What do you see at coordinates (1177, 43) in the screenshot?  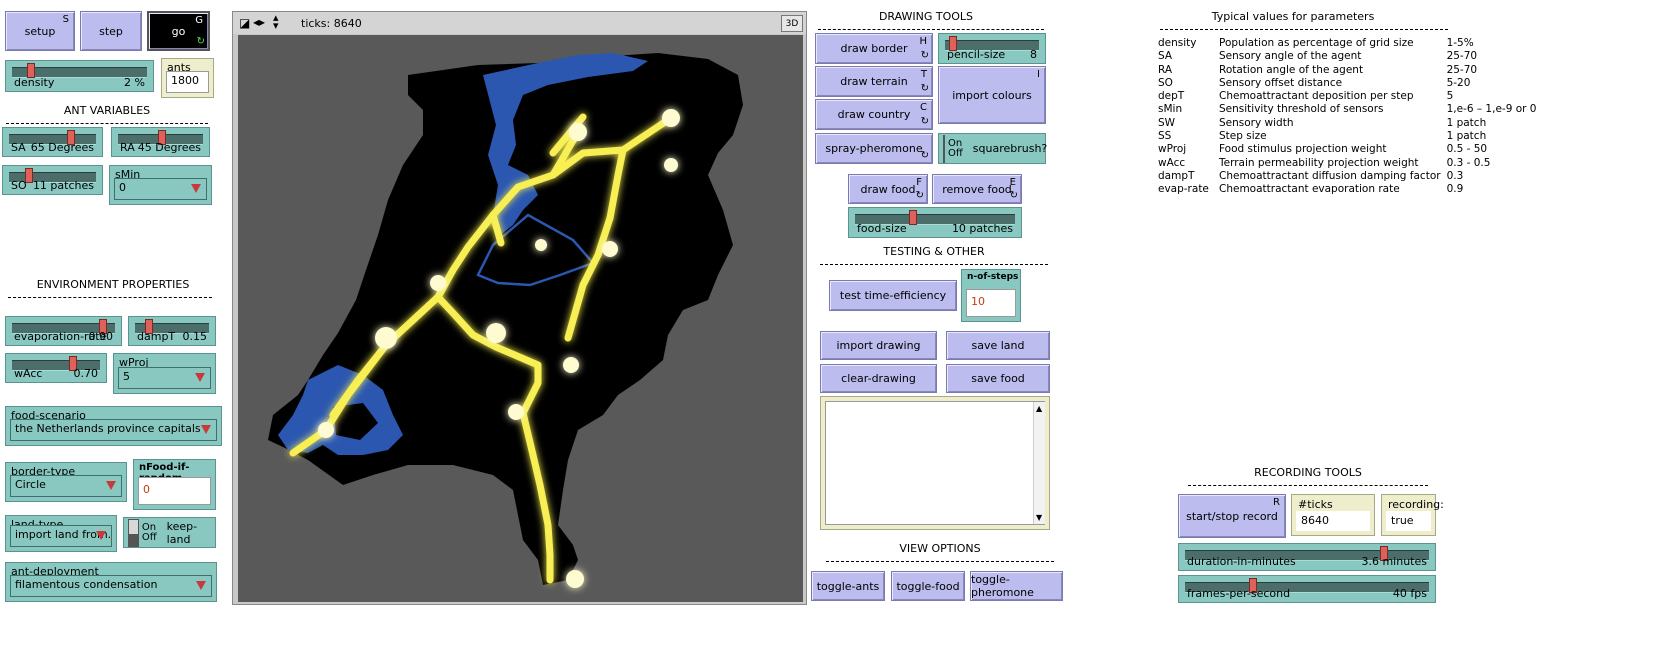 I see `parameter-name: density` at bounding box center [1177, 43].